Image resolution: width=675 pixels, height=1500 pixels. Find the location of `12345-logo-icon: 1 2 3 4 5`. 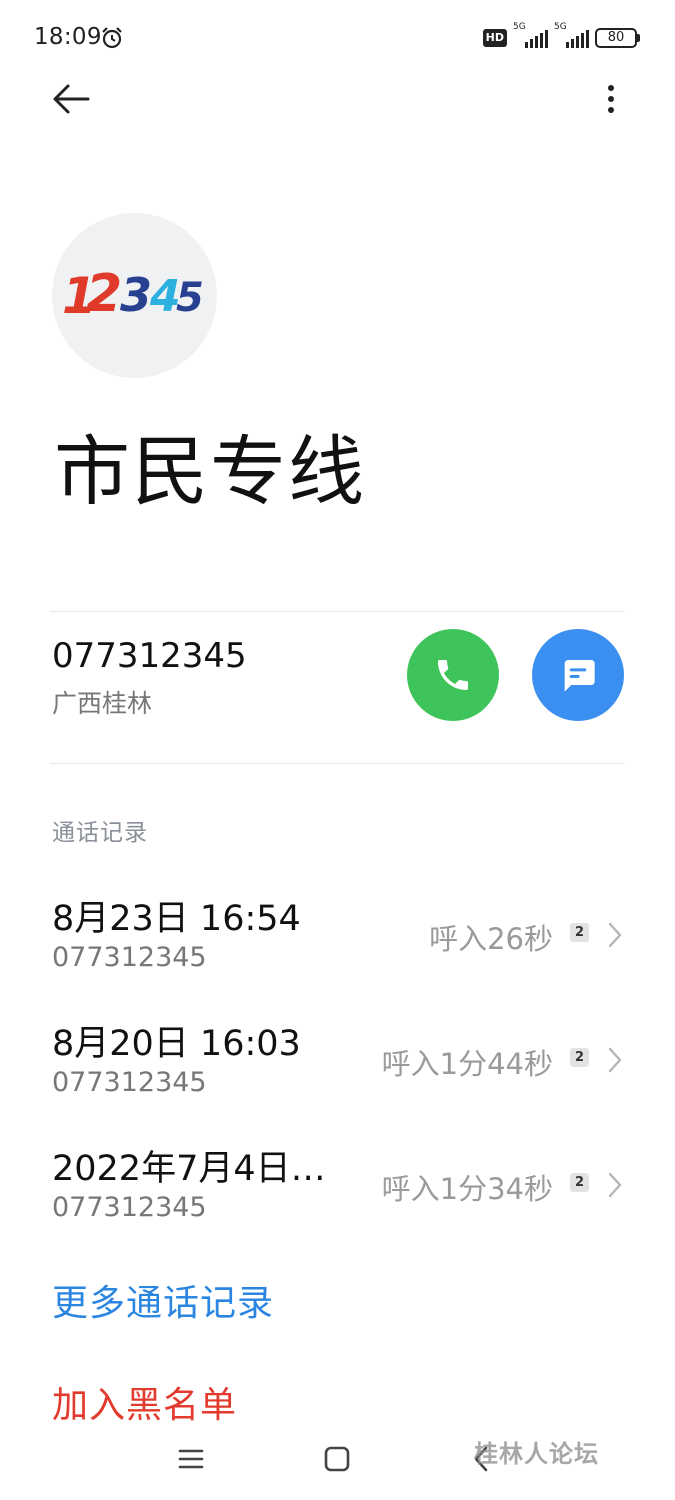

12345-logo-icon: 1 2 3 4 5 is located at coordinates (133, 294).